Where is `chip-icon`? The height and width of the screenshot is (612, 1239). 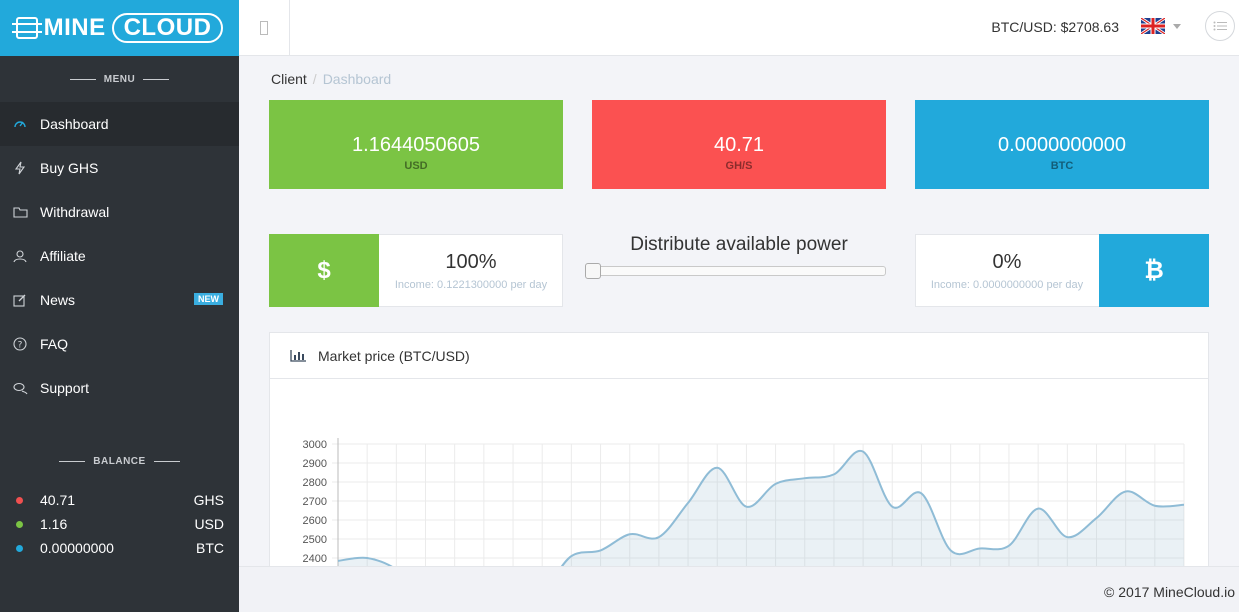
chip-icon is located at coordinates (26, 28).